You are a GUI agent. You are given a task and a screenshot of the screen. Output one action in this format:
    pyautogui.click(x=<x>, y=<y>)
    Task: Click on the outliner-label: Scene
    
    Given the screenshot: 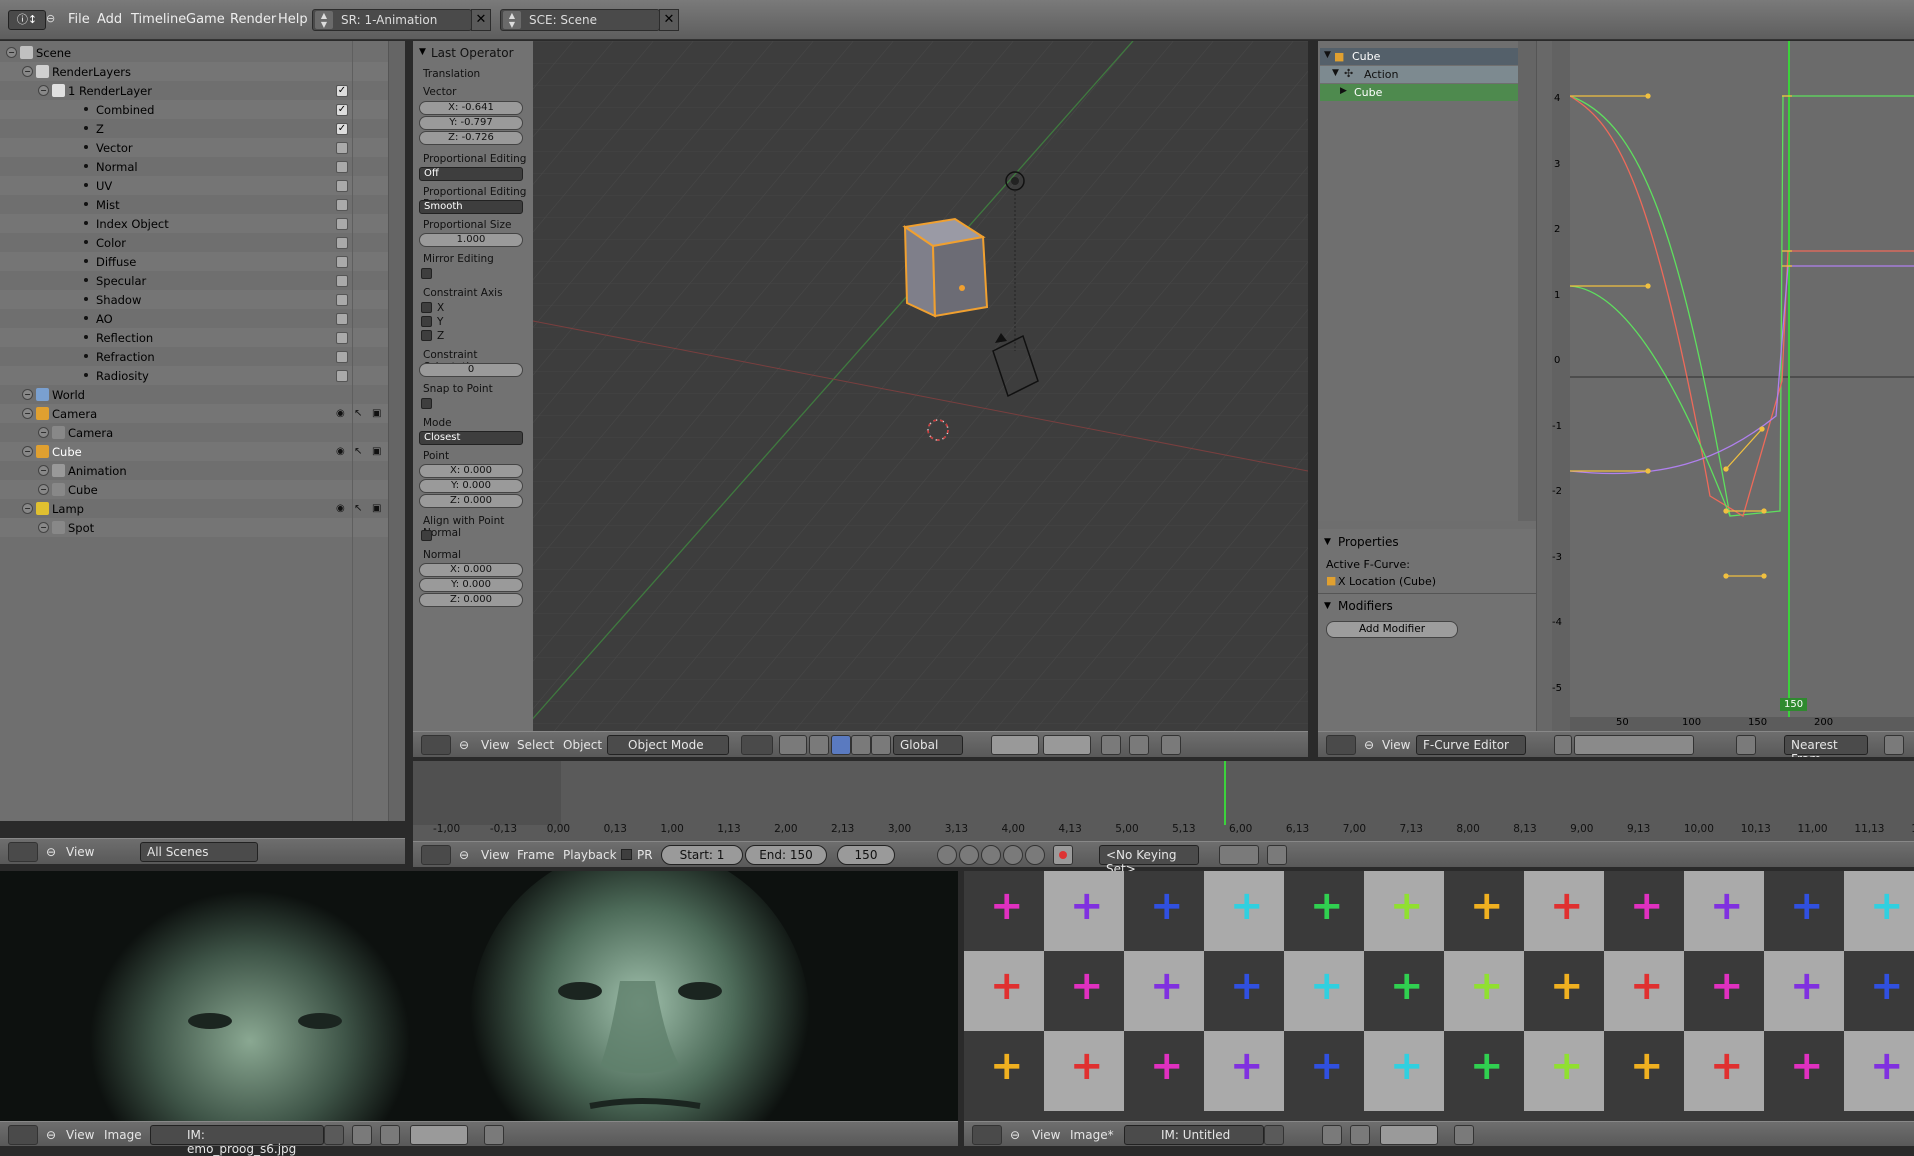 What is the action you would take?
    pyautogui.click(x=53, y=53)
    